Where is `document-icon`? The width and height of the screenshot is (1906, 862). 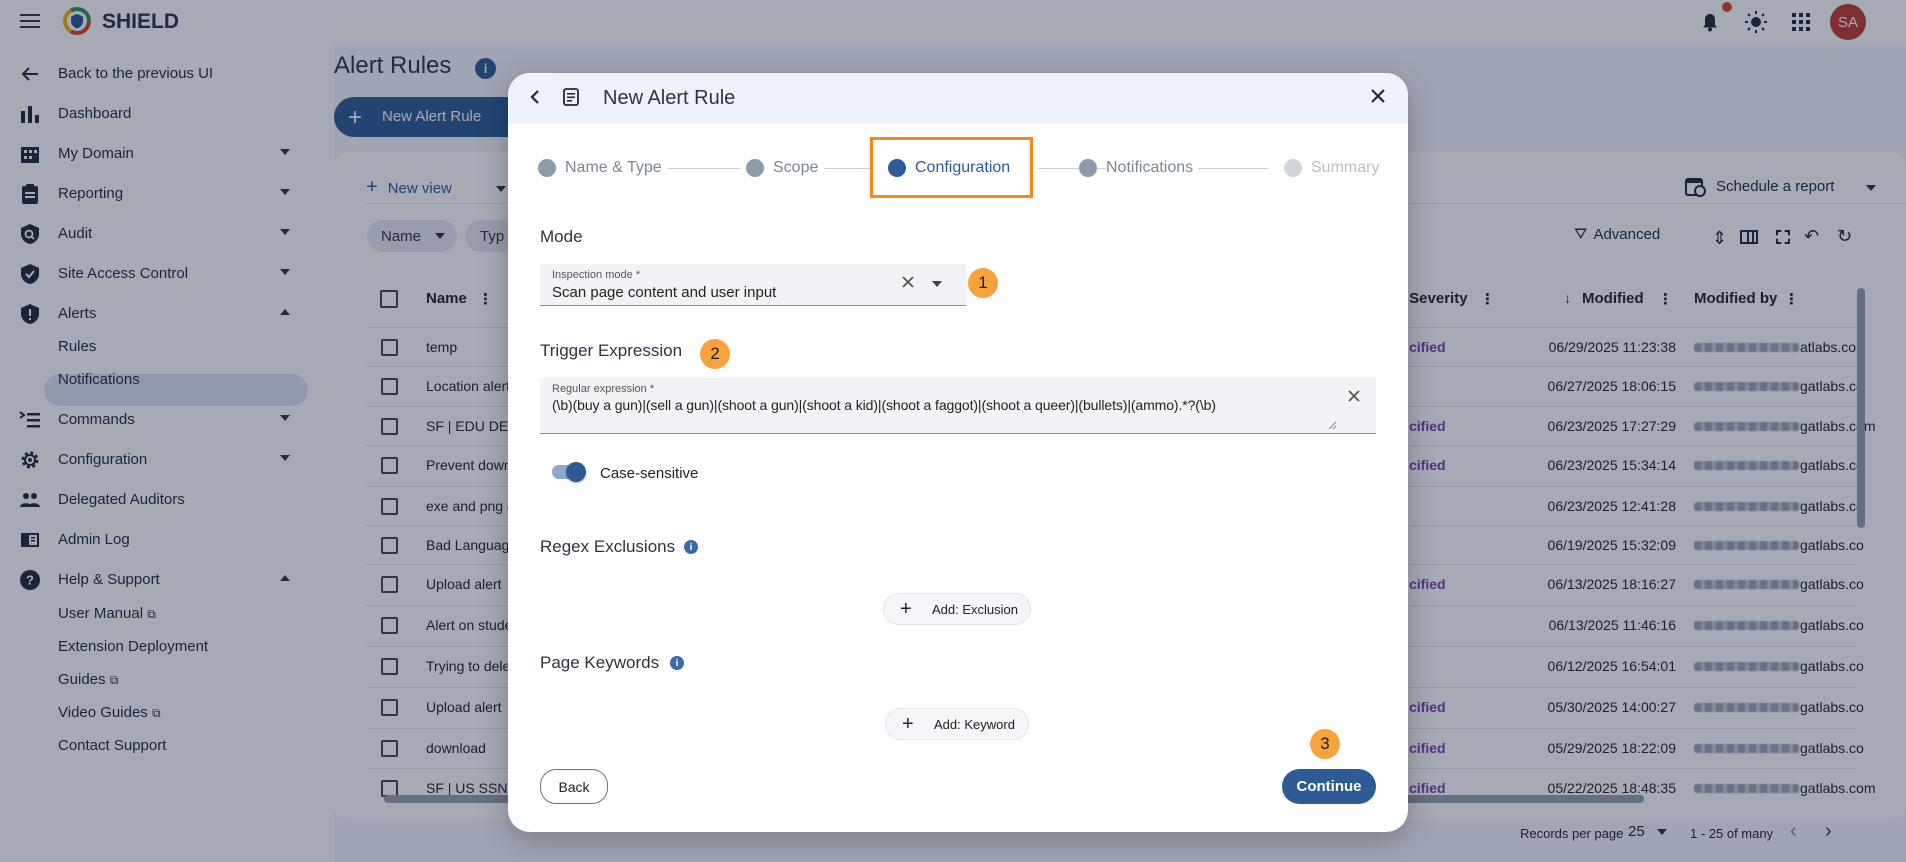
document-icon is located at coordinates (571, 97).